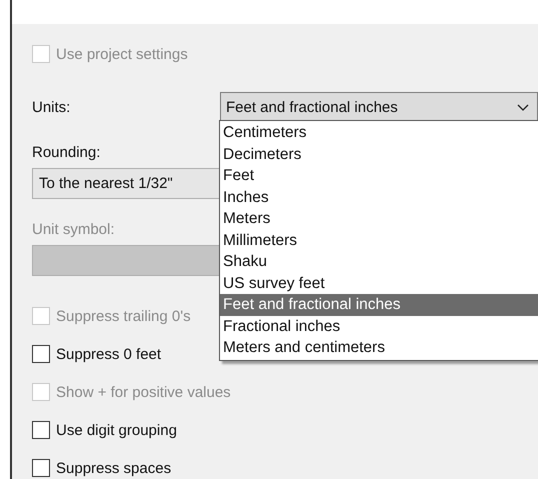 Image resolution: width=538 pixels, height=479 pixels. I want to click on dropdown-option: Fractional inches, so click(379, 326).